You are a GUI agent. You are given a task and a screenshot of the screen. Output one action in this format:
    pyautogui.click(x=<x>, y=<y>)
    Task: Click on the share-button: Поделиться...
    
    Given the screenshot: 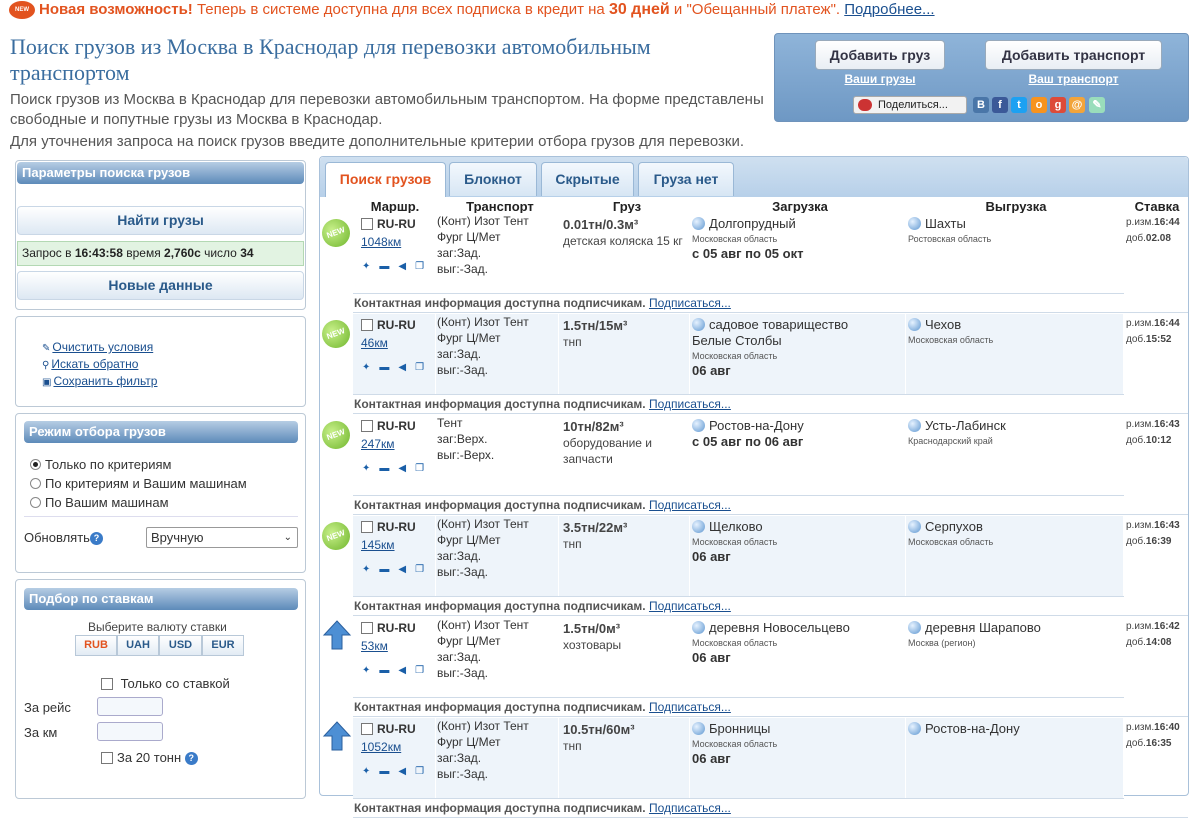 What is the action you would take?
    pyautogui.click(x=910, y=105)
    